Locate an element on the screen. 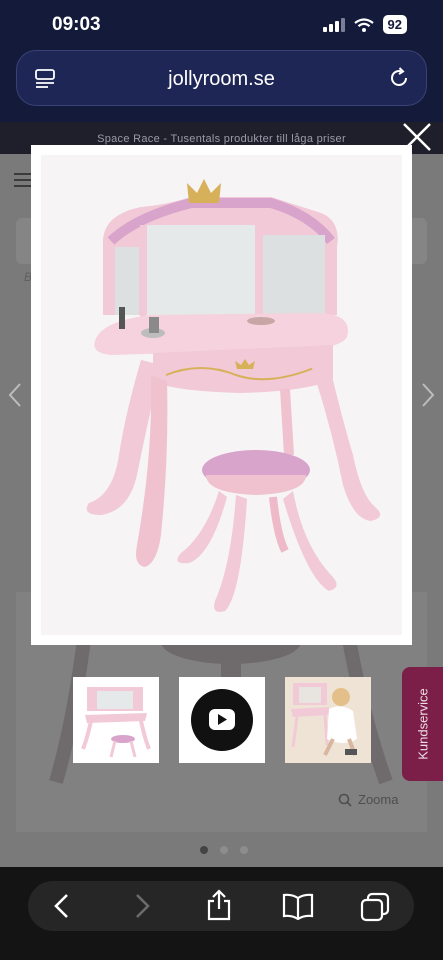 This screenshot has height=960, width=443. thumbnail-video is located at coordinates (222, 720).